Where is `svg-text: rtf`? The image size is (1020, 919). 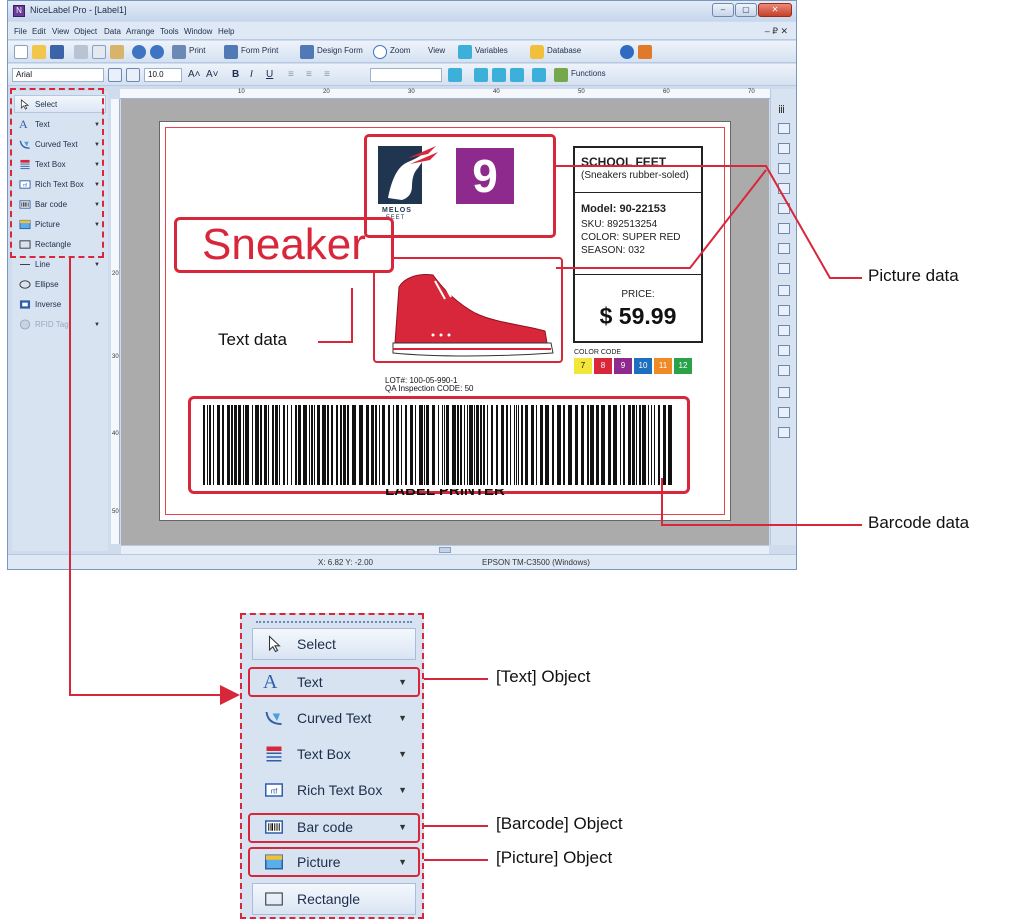
svg-text: rtf is located at coordinates (275, 790).